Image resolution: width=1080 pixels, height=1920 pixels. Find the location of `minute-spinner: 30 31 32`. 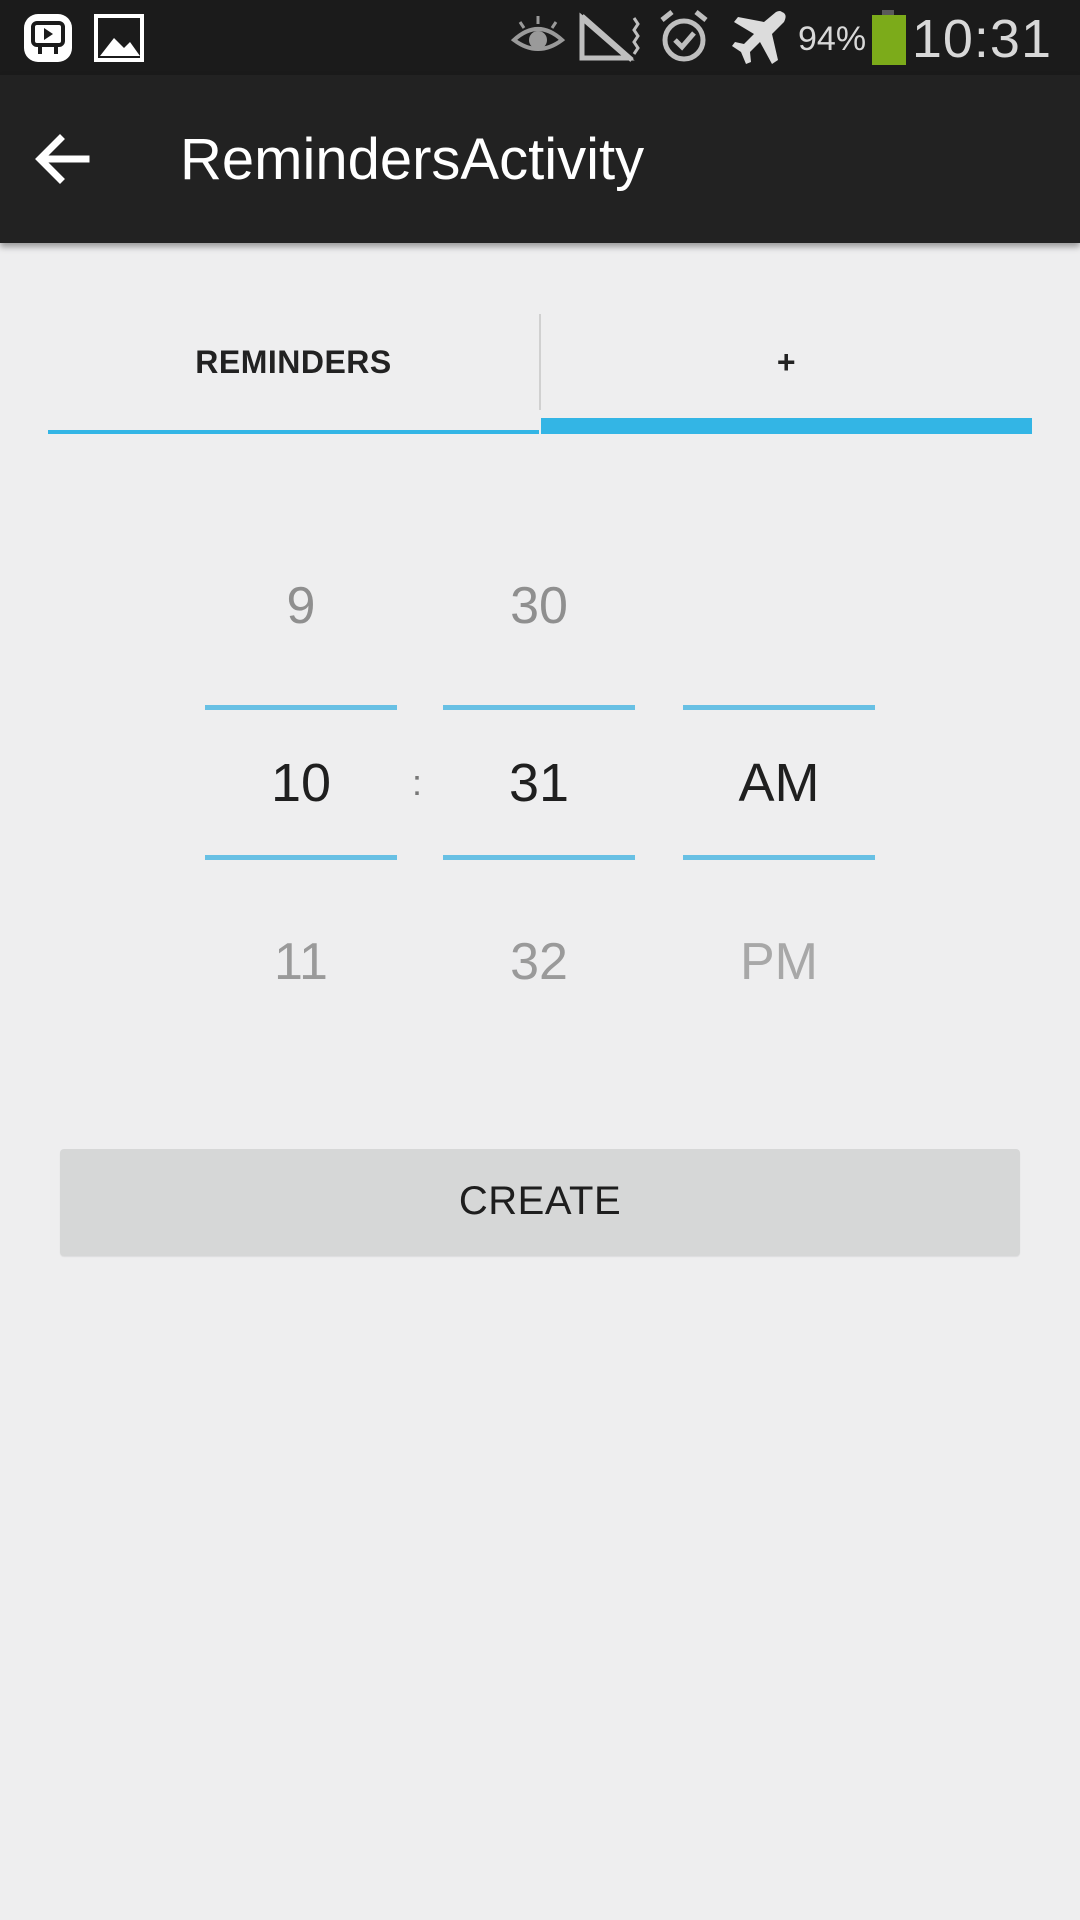

minute-spinner: 30 31 32 is located at coordinates (539, 780).